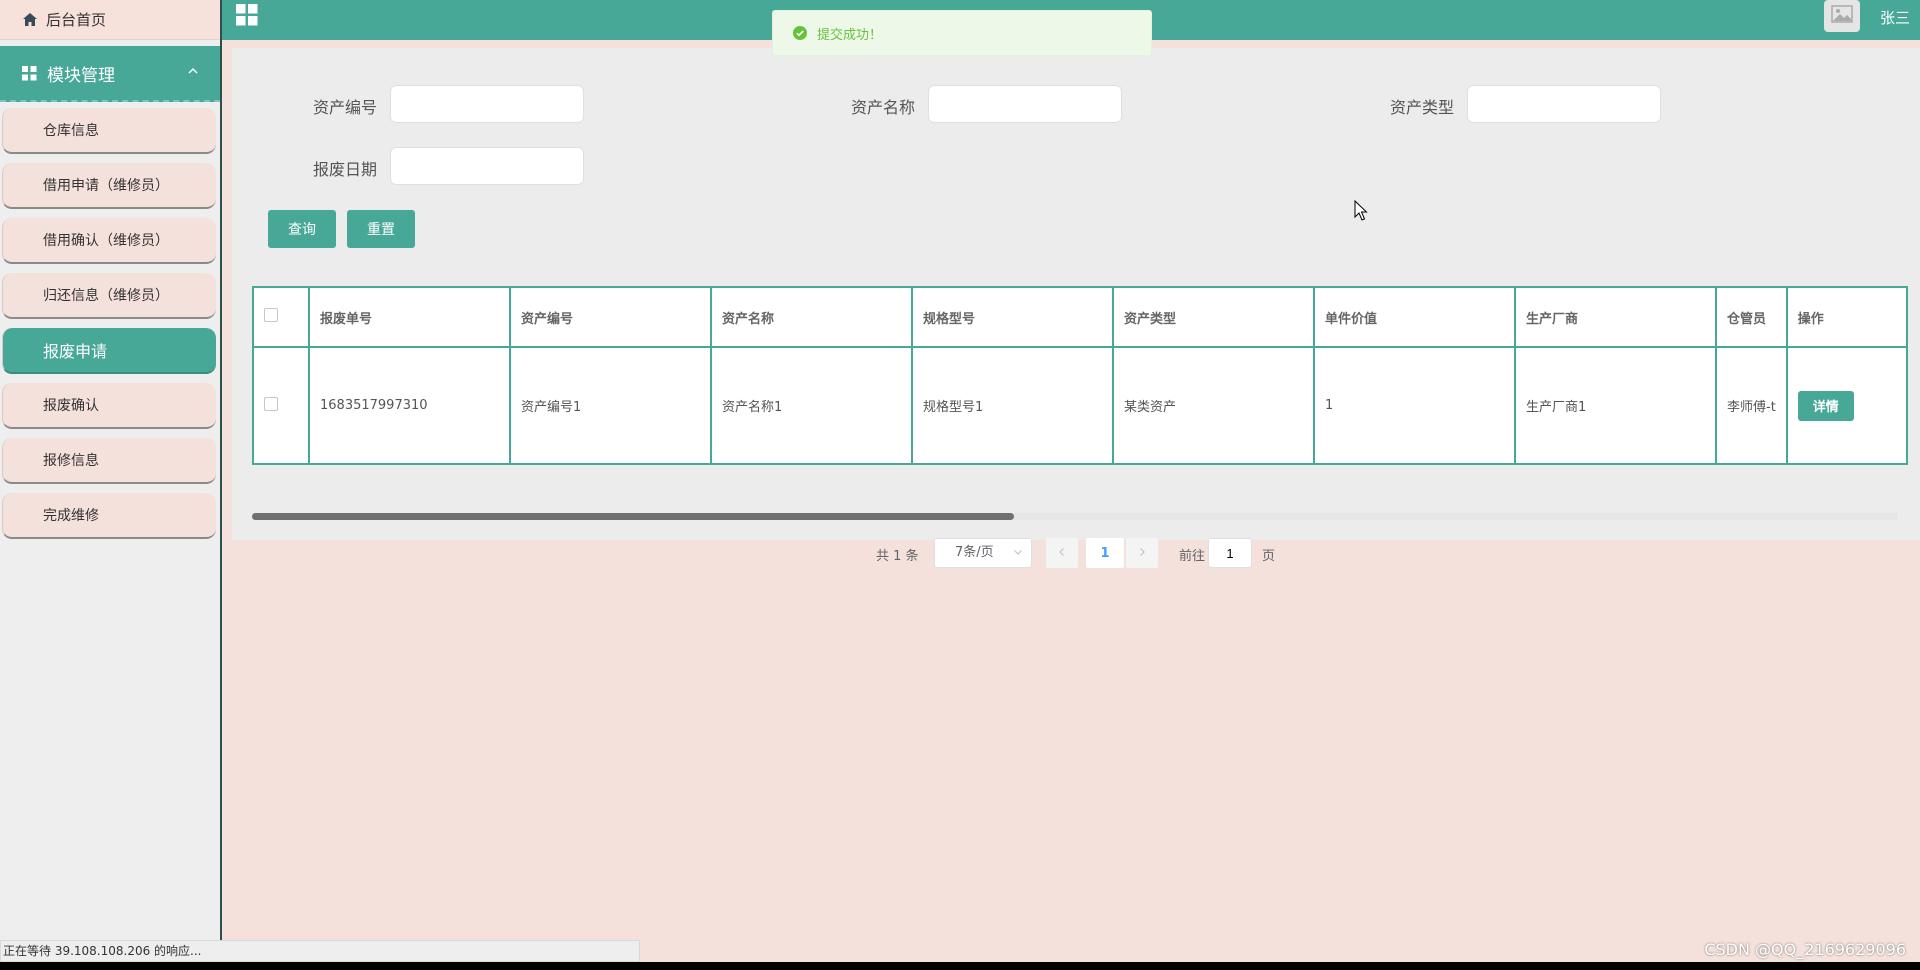  What do you see at coordinates (882, 107) in the screenshot?
I see `asset-name-label: 资产名称` at bounding box center [882, 107].